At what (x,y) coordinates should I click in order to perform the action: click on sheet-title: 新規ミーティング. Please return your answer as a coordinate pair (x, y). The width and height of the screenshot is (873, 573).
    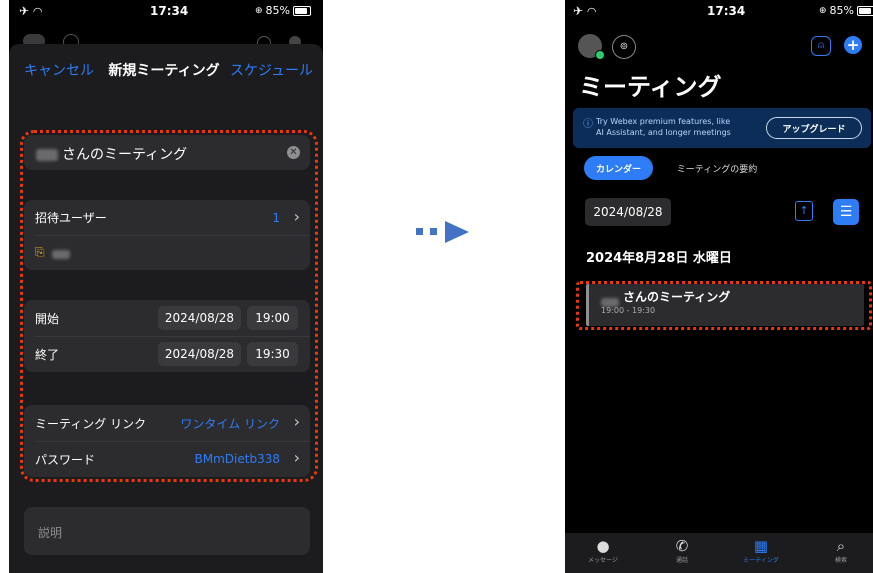
    Looking at the image, I should click on (164, 71).